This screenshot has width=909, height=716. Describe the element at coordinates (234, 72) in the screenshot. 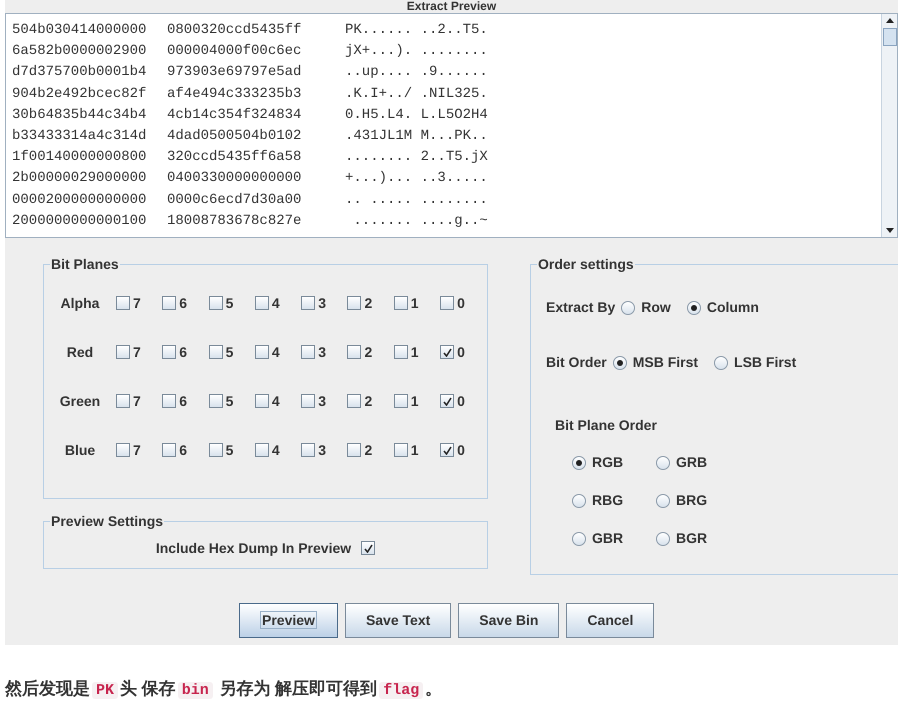

I see `hex-text: 973903e69797e5ad` at that location.